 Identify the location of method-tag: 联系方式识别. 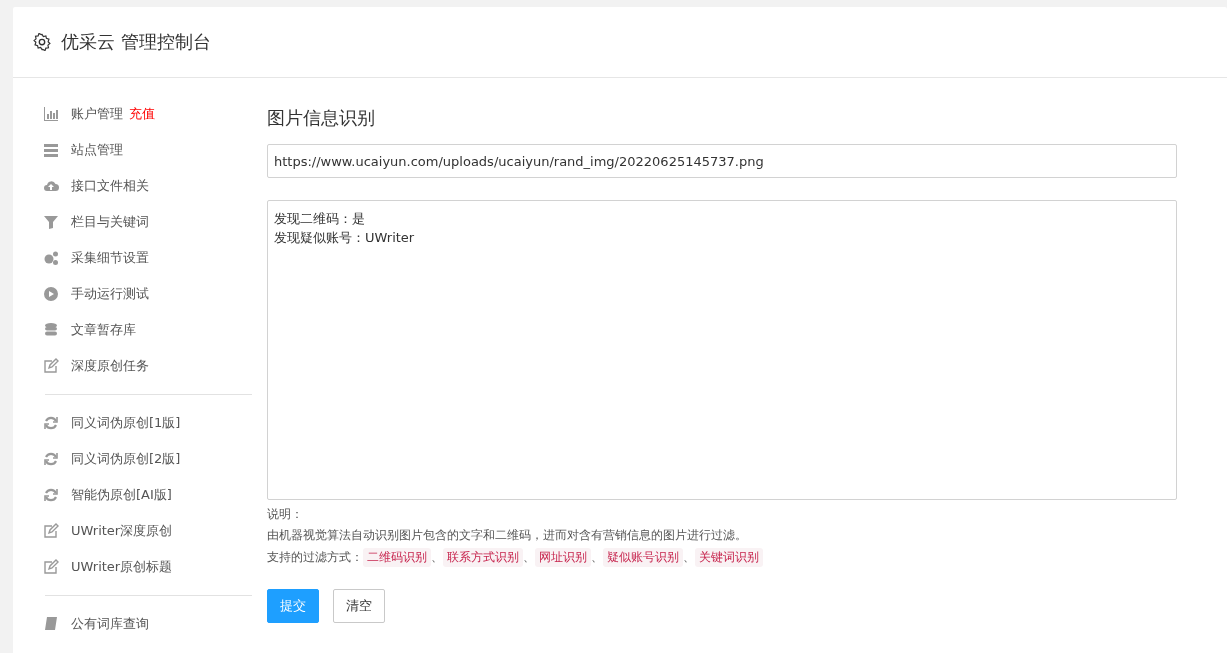
(483, 557).